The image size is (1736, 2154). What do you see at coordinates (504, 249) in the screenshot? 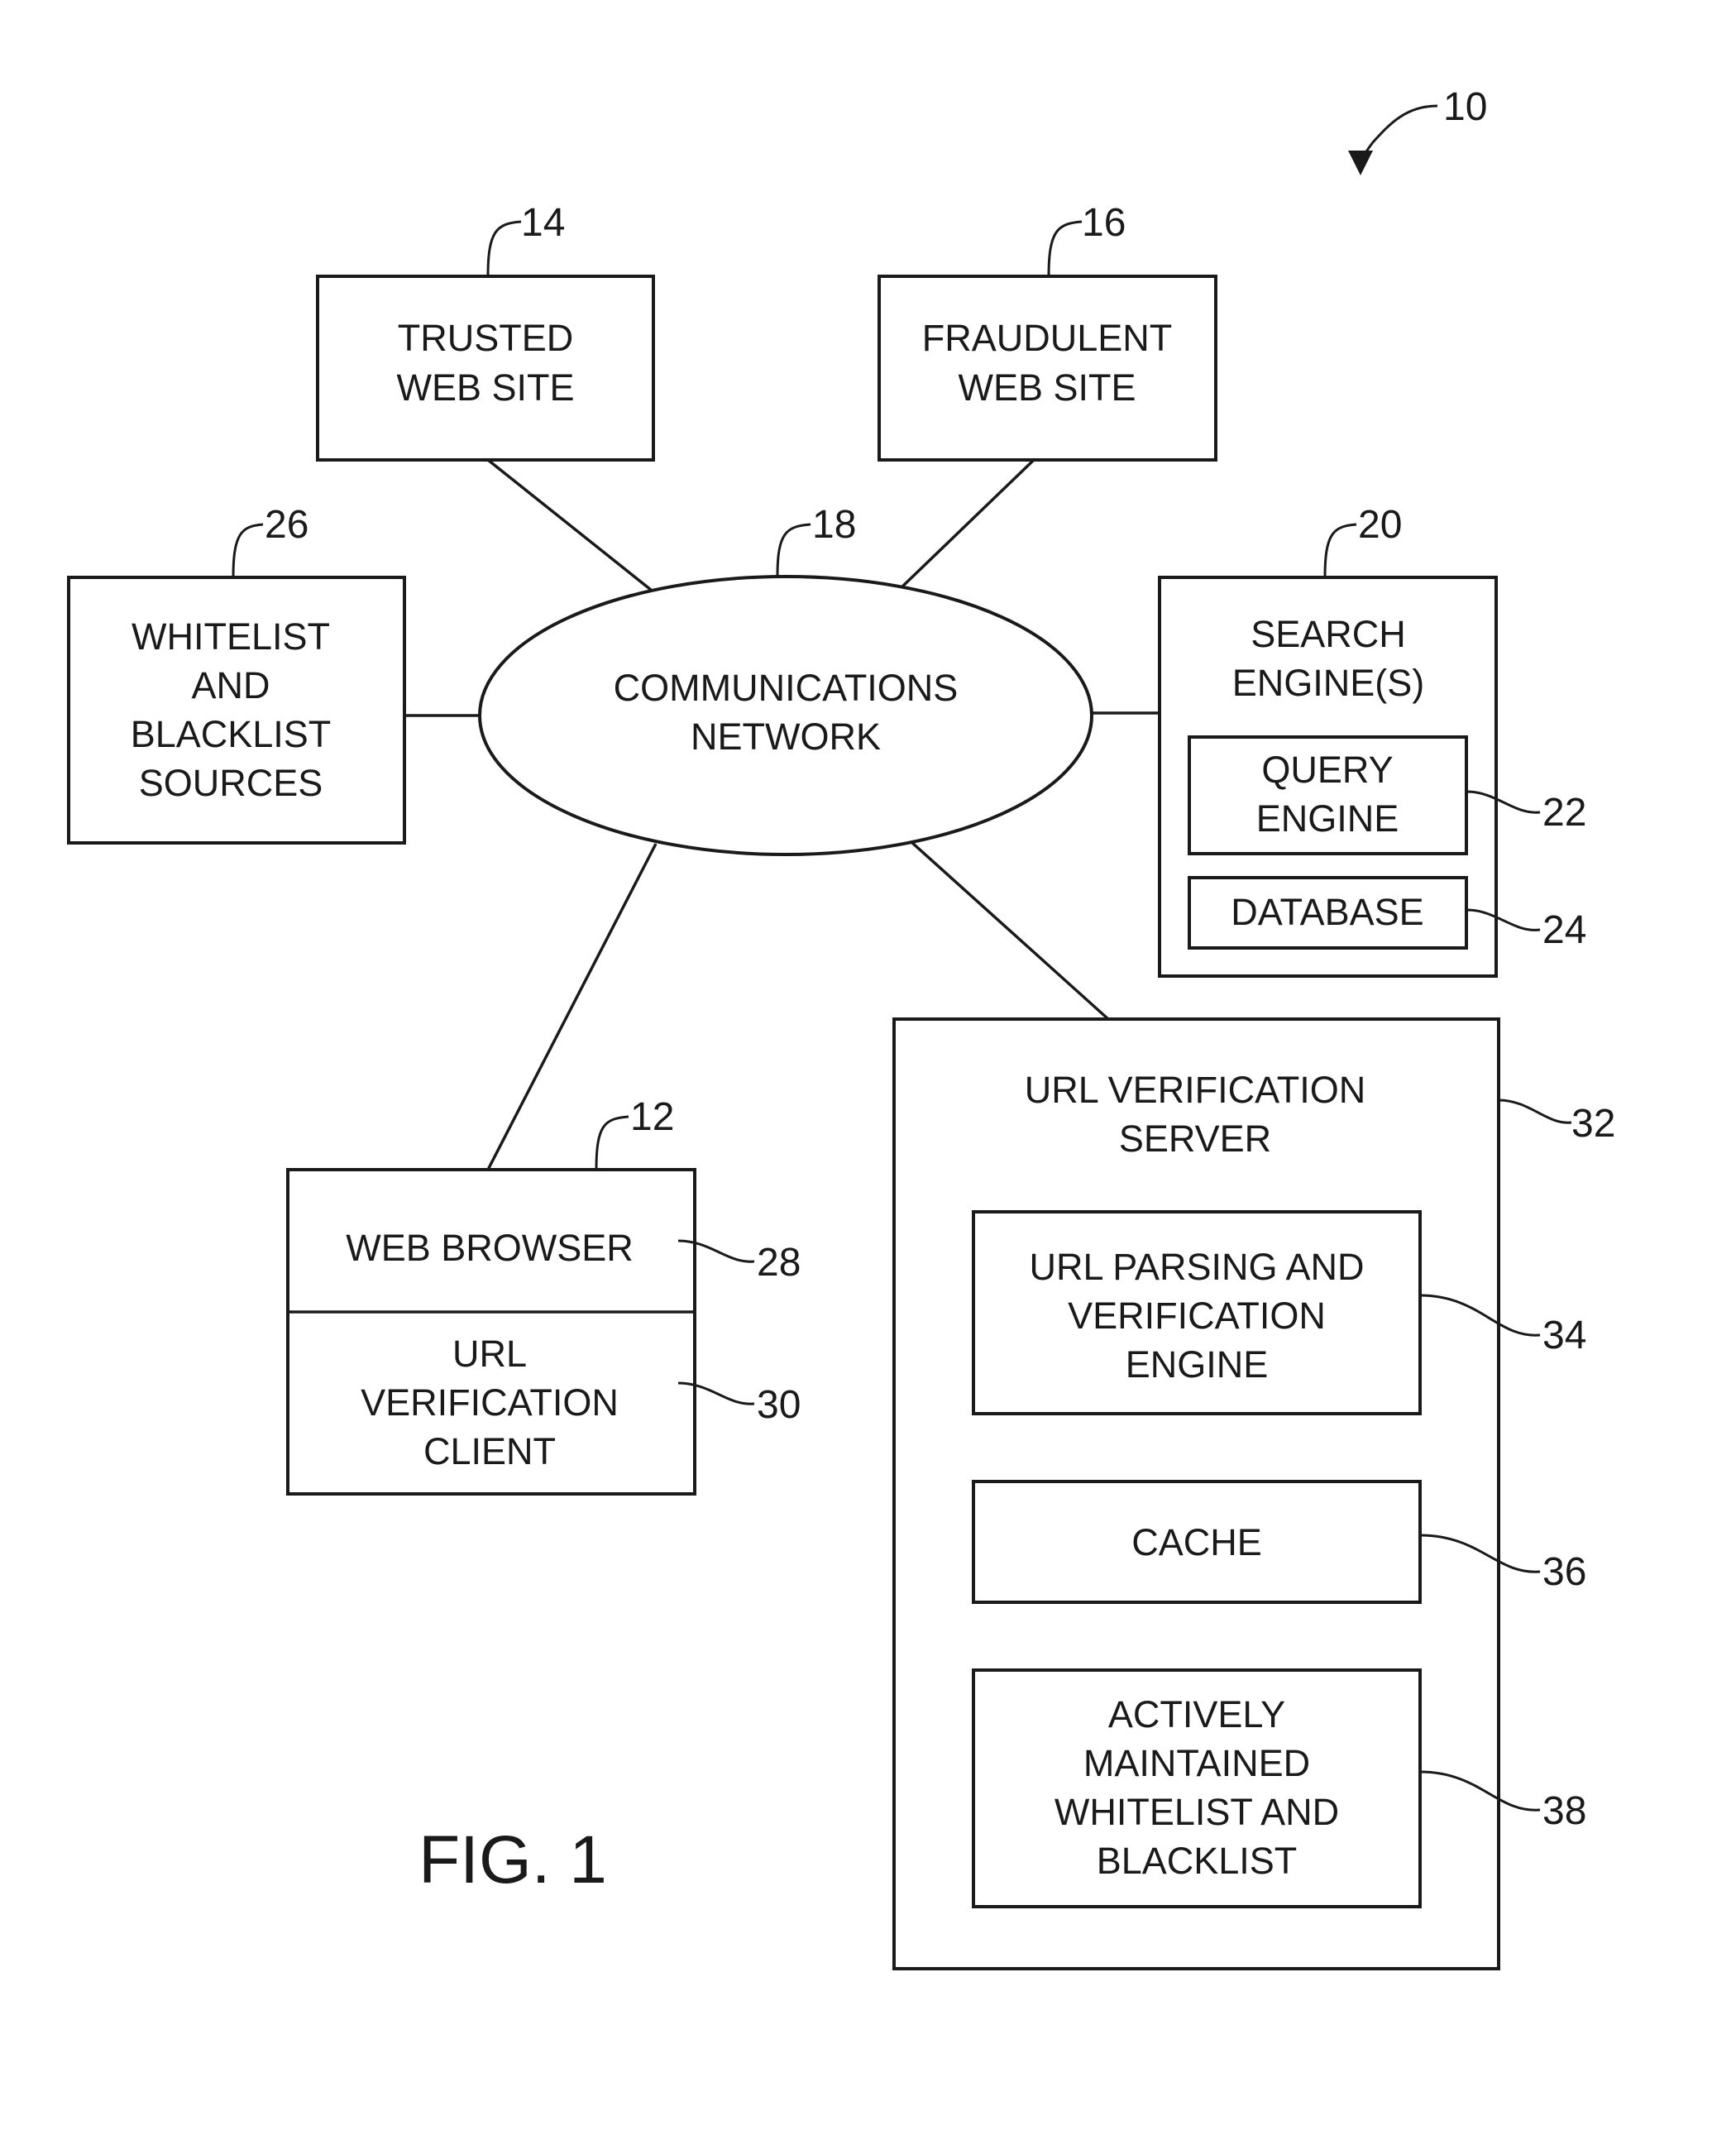
I see `trusted-ref-leader` at bounding box center [504, 249].